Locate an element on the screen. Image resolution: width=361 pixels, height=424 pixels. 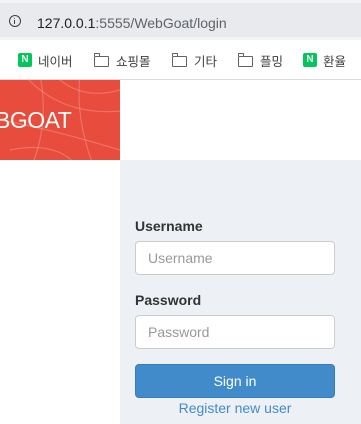
bookmark-folder-programming: 플밍 is located at coordinates (260, 60).